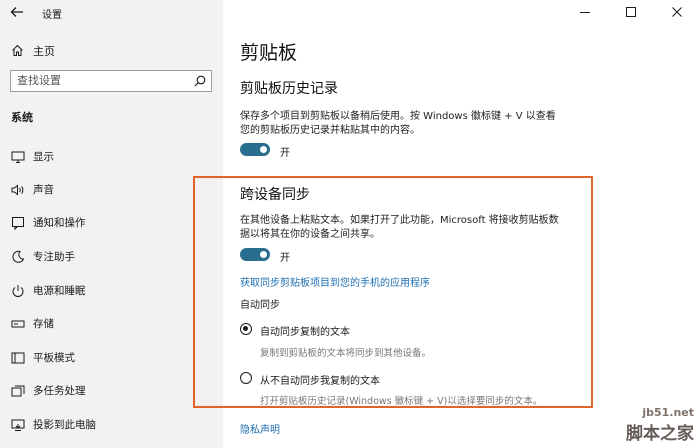  Describe the element at coordinates (111, 425) in the screenshot. I see `sidebar-item-project: 投影到此电脑` at that location.